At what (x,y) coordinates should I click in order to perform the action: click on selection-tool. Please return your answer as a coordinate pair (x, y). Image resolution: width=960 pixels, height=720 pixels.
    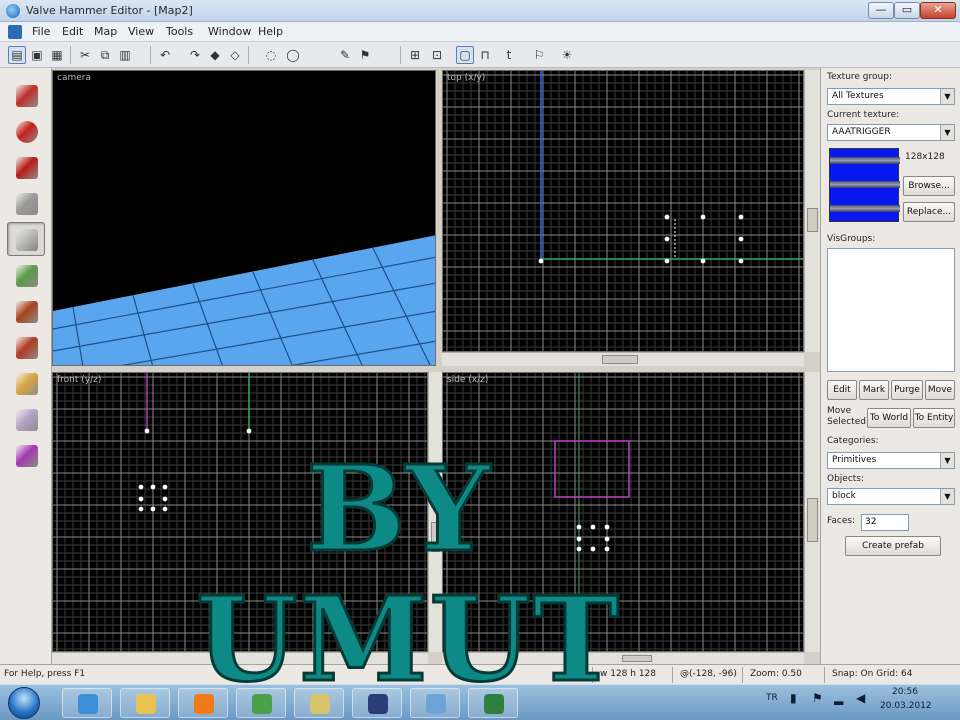
    Looking at the image, I should click on (26, 95).